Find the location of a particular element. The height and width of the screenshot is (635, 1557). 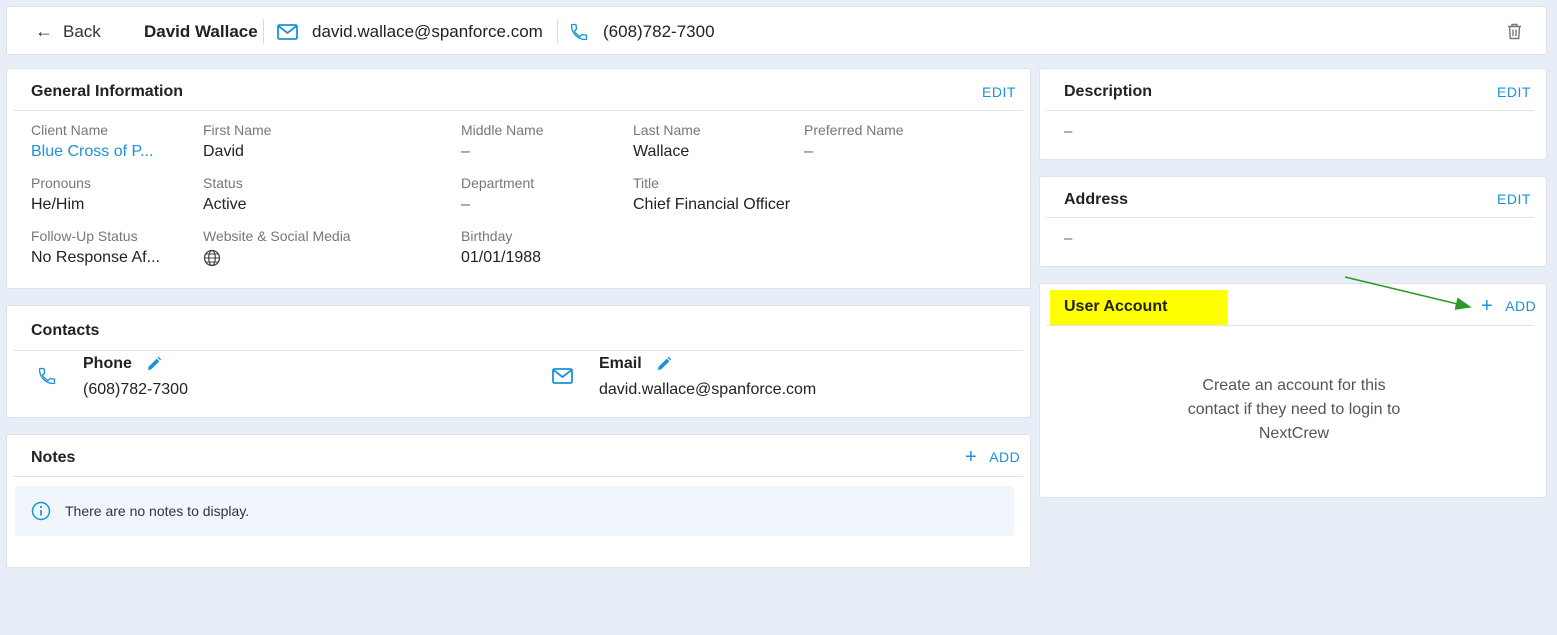

field-website-social: Website & Social Media is located at coordinates (277, 250).